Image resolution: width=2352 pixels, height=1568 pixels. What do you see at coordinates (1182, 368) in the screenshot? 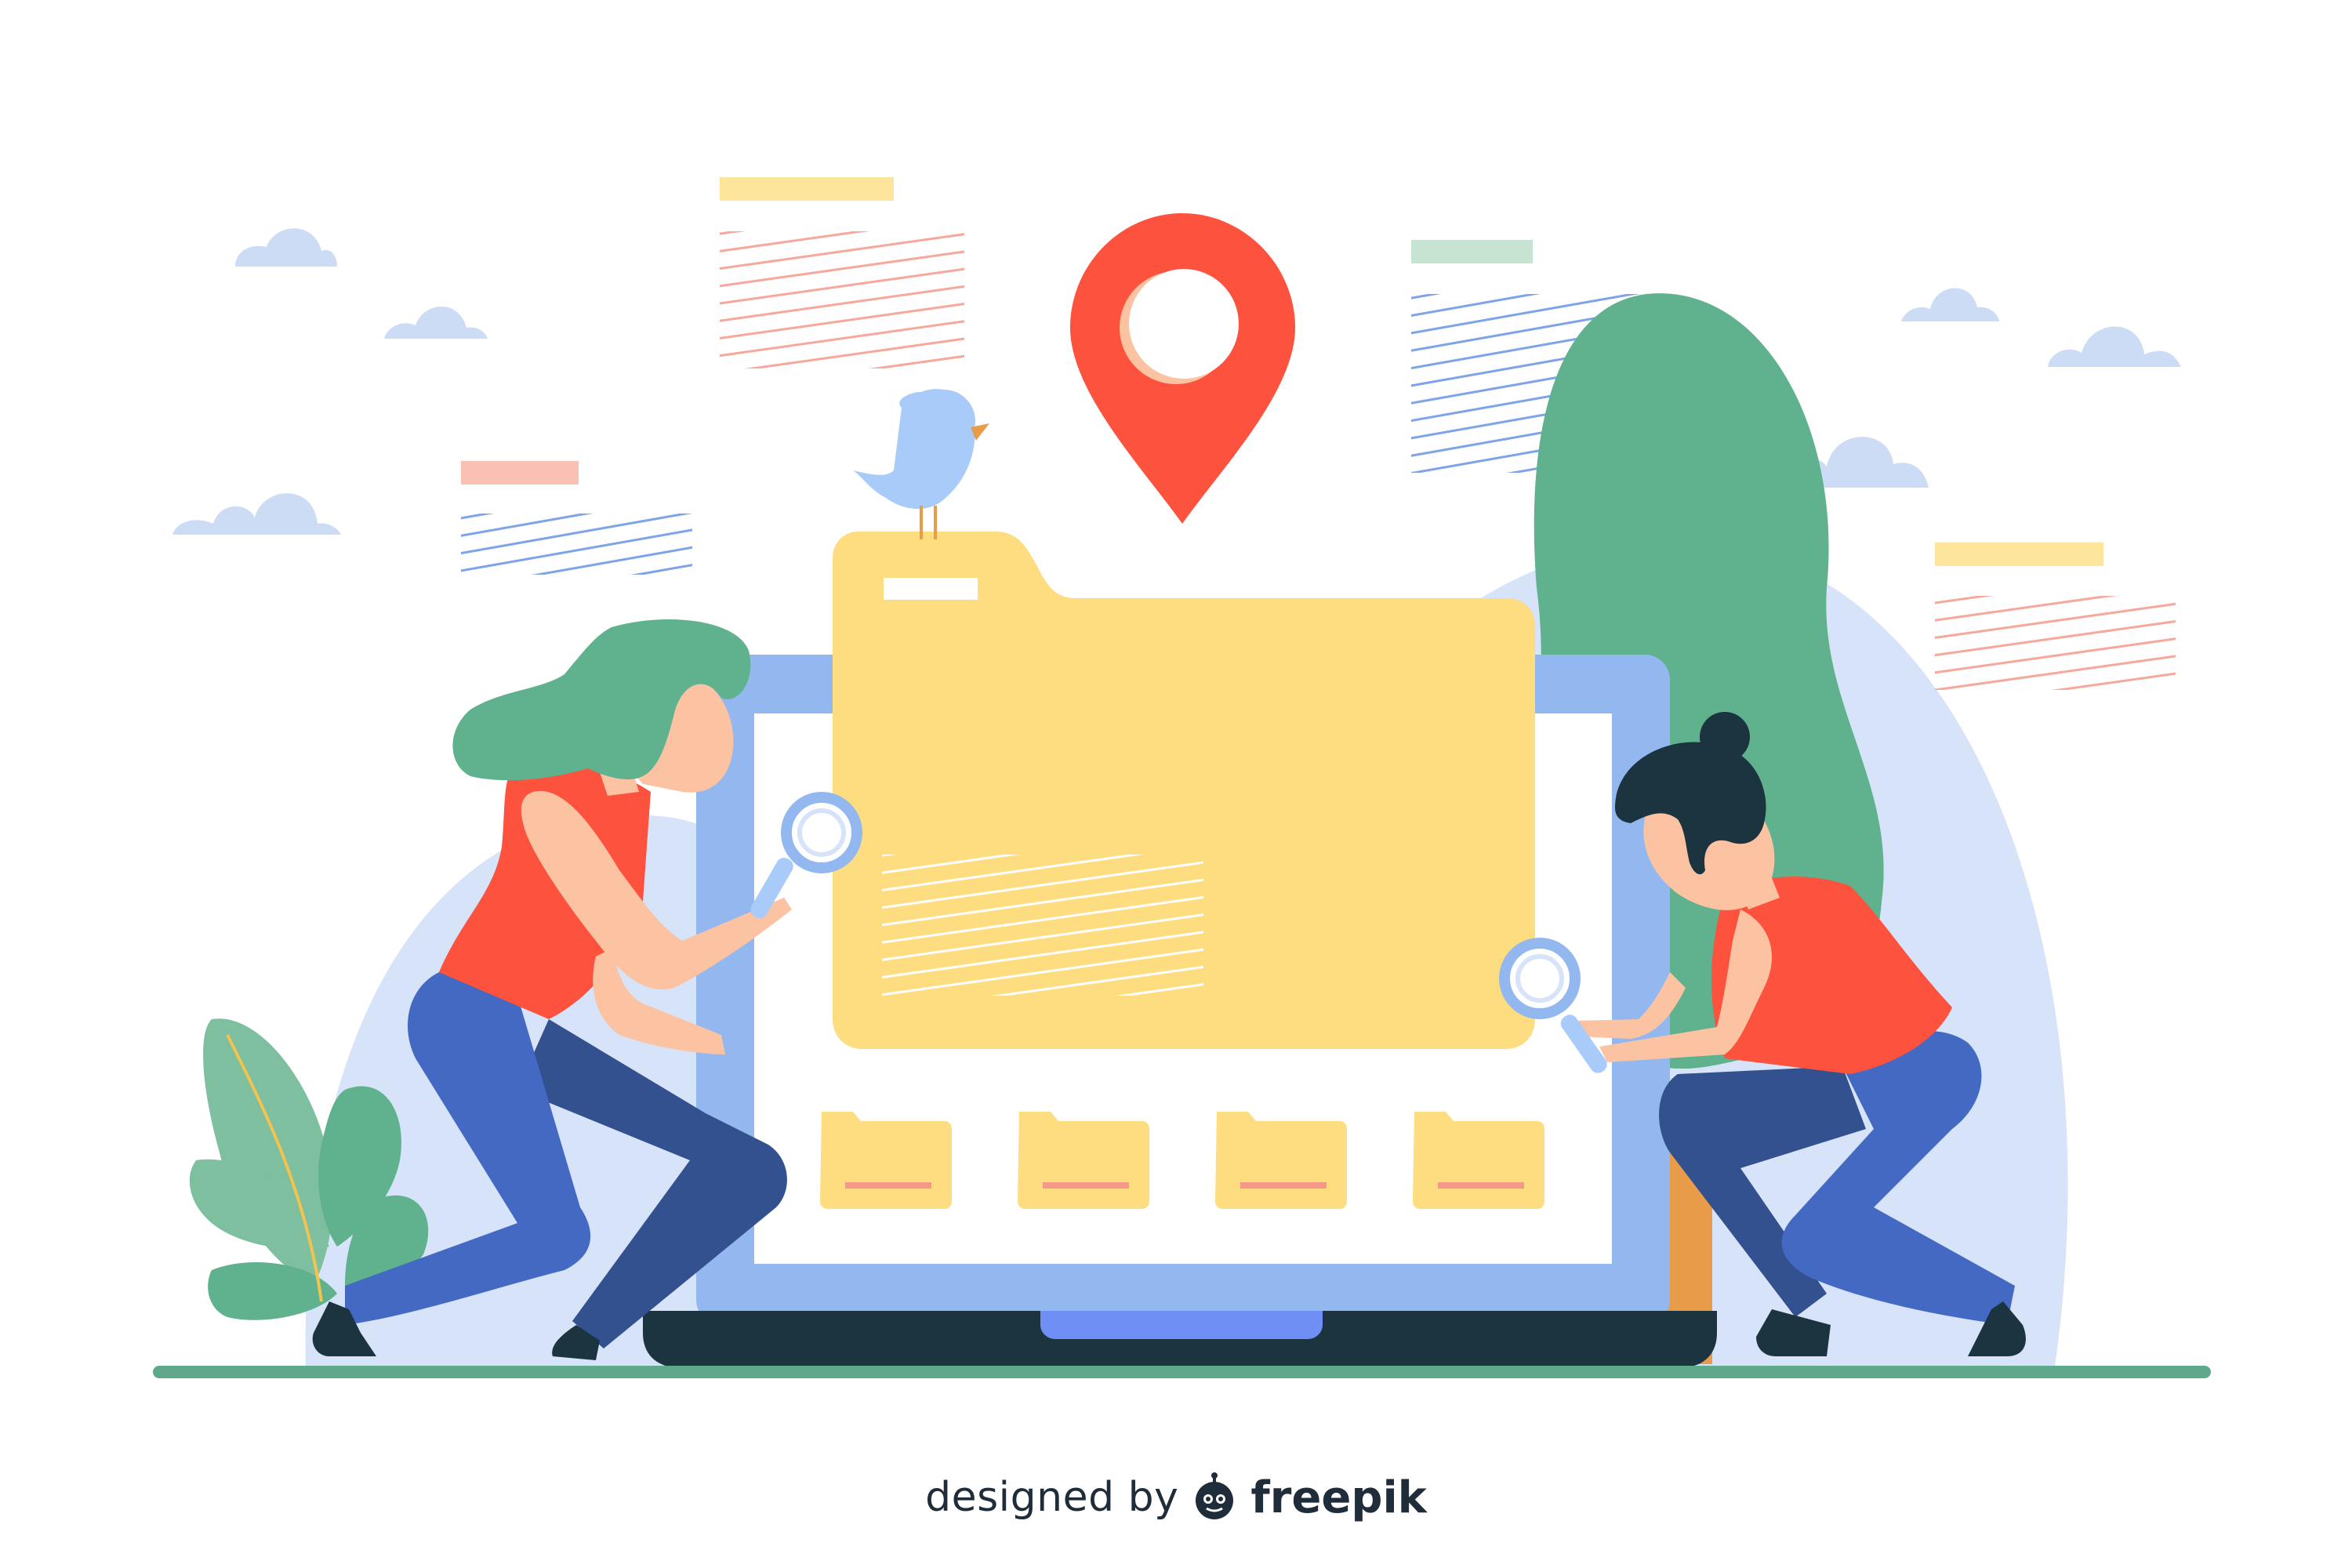
I see `location-pin-icon` at bounding box center [1182, 368].